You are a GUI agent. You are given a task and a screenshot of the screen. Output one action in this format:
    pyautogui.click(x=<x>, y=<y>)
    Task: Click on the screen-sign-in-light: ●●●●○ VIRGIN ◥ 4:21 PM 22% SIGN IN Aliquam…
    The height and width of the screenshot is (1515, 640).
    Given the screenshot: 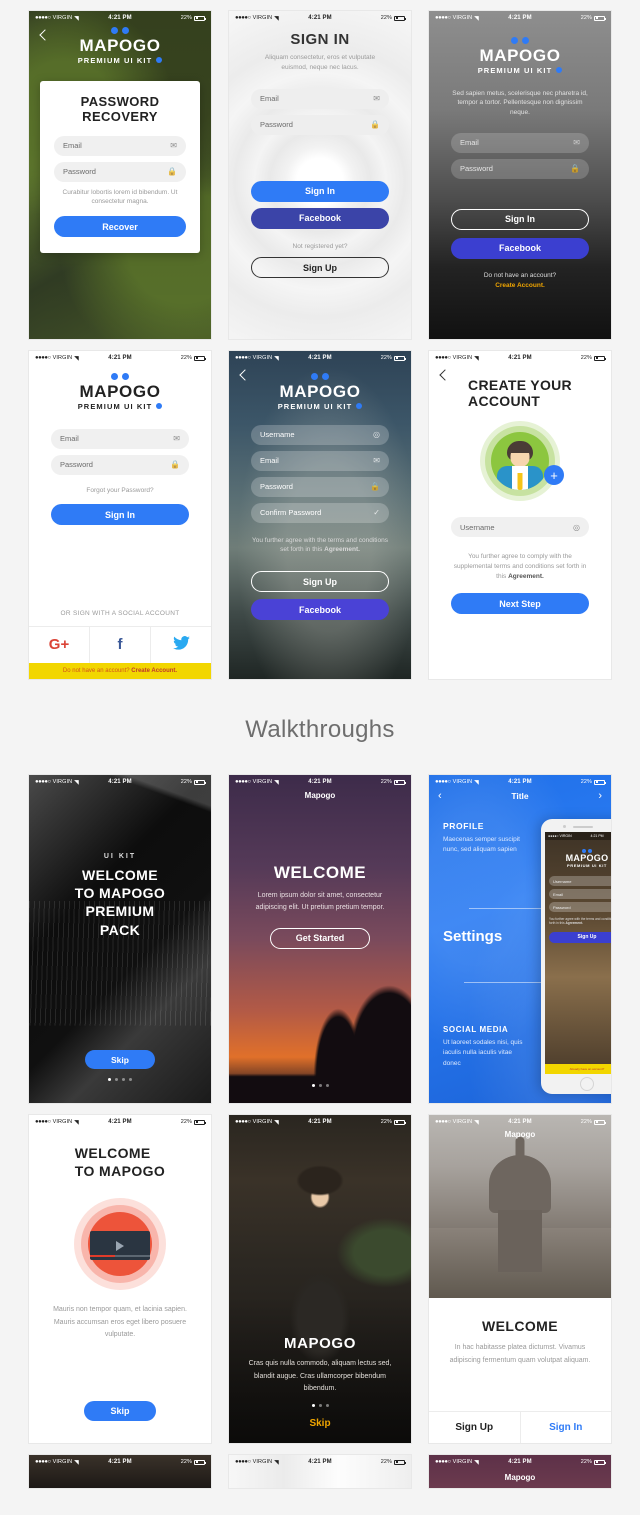 What is the action you would take?
    pyautogui.click(x=320, y=175)
    